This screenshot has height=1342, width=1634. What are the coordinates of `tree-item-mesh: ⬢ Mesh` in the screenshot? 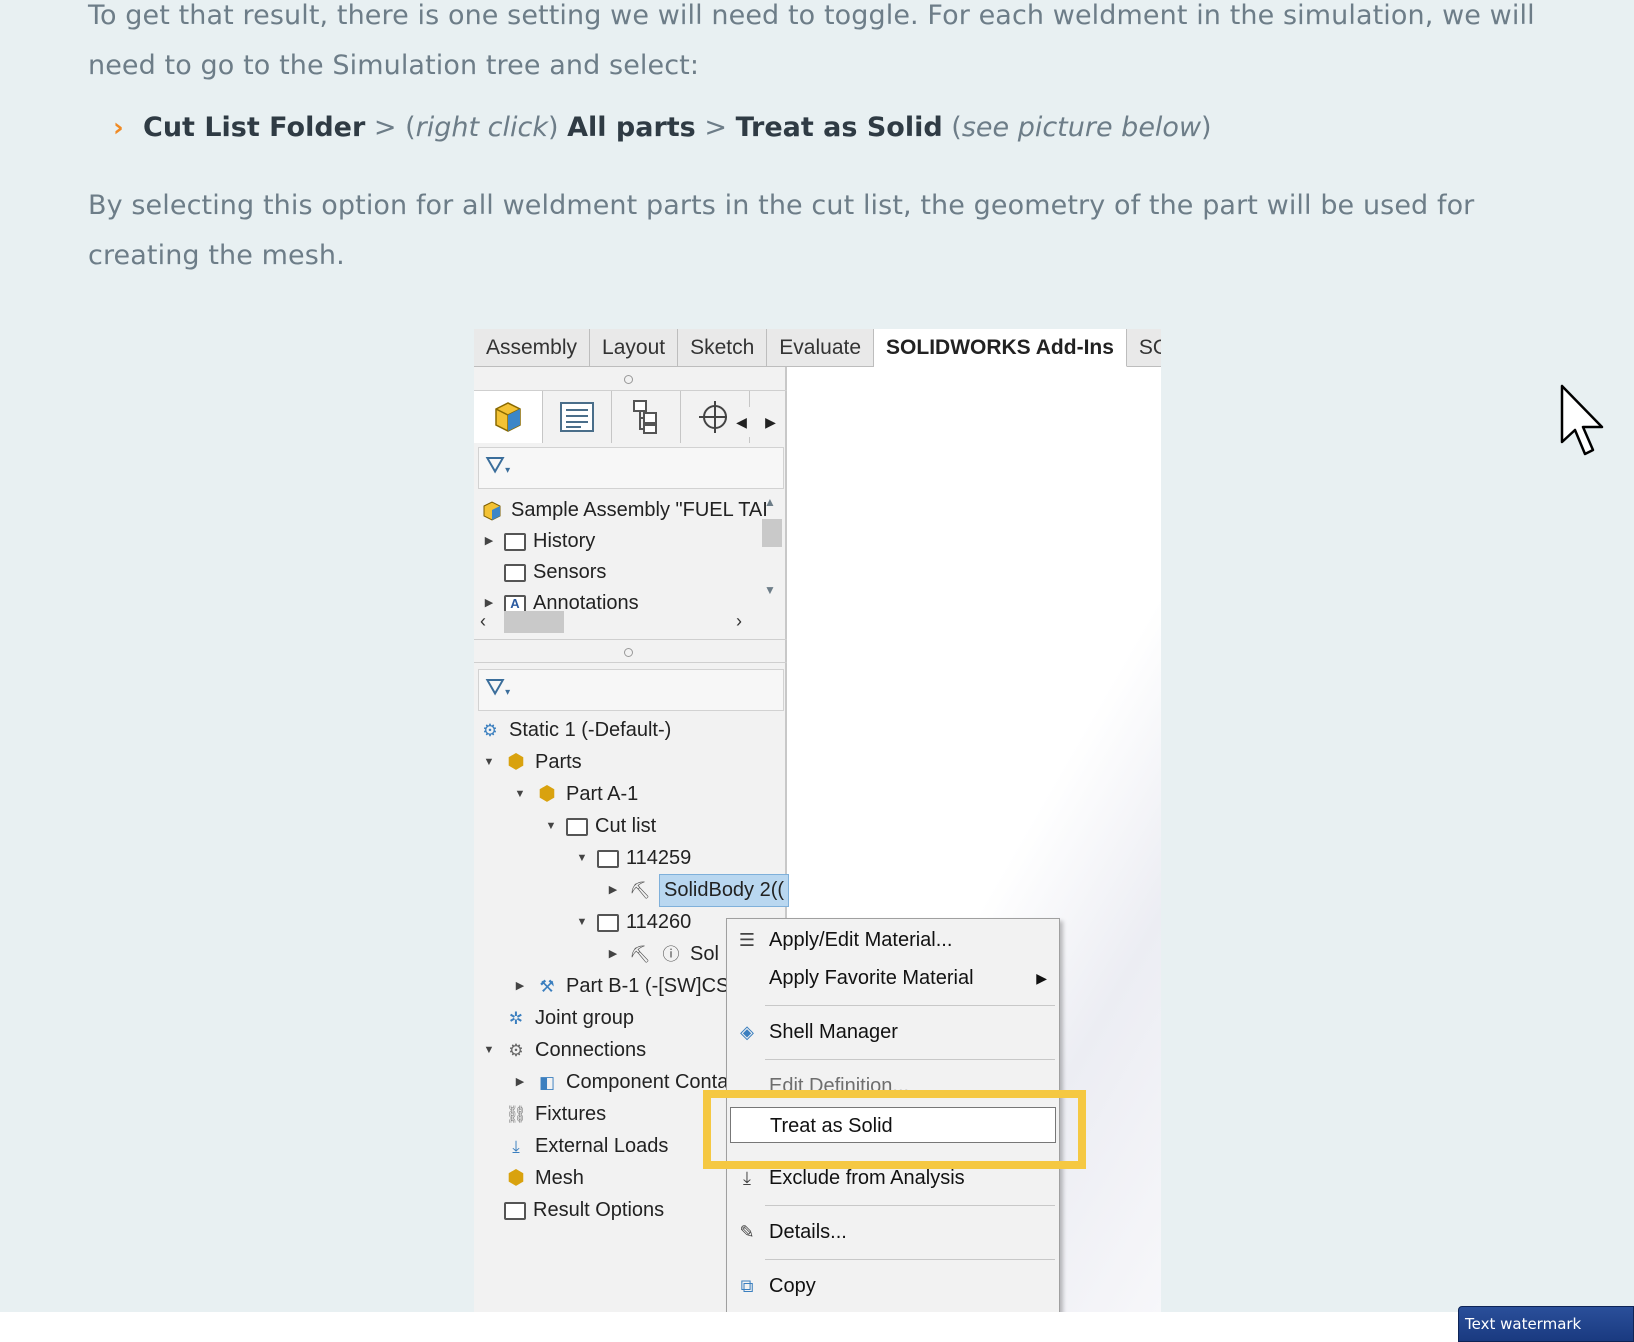 It's located at (544, 1178).